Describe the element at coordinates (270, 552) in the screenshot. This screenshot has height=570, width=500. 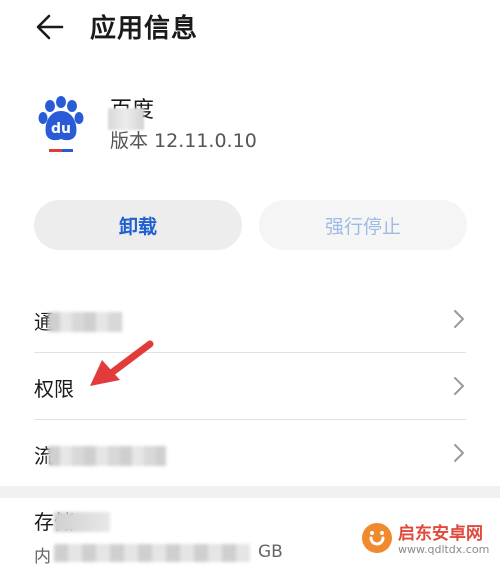
I see `storage-unit: GB` at that location.